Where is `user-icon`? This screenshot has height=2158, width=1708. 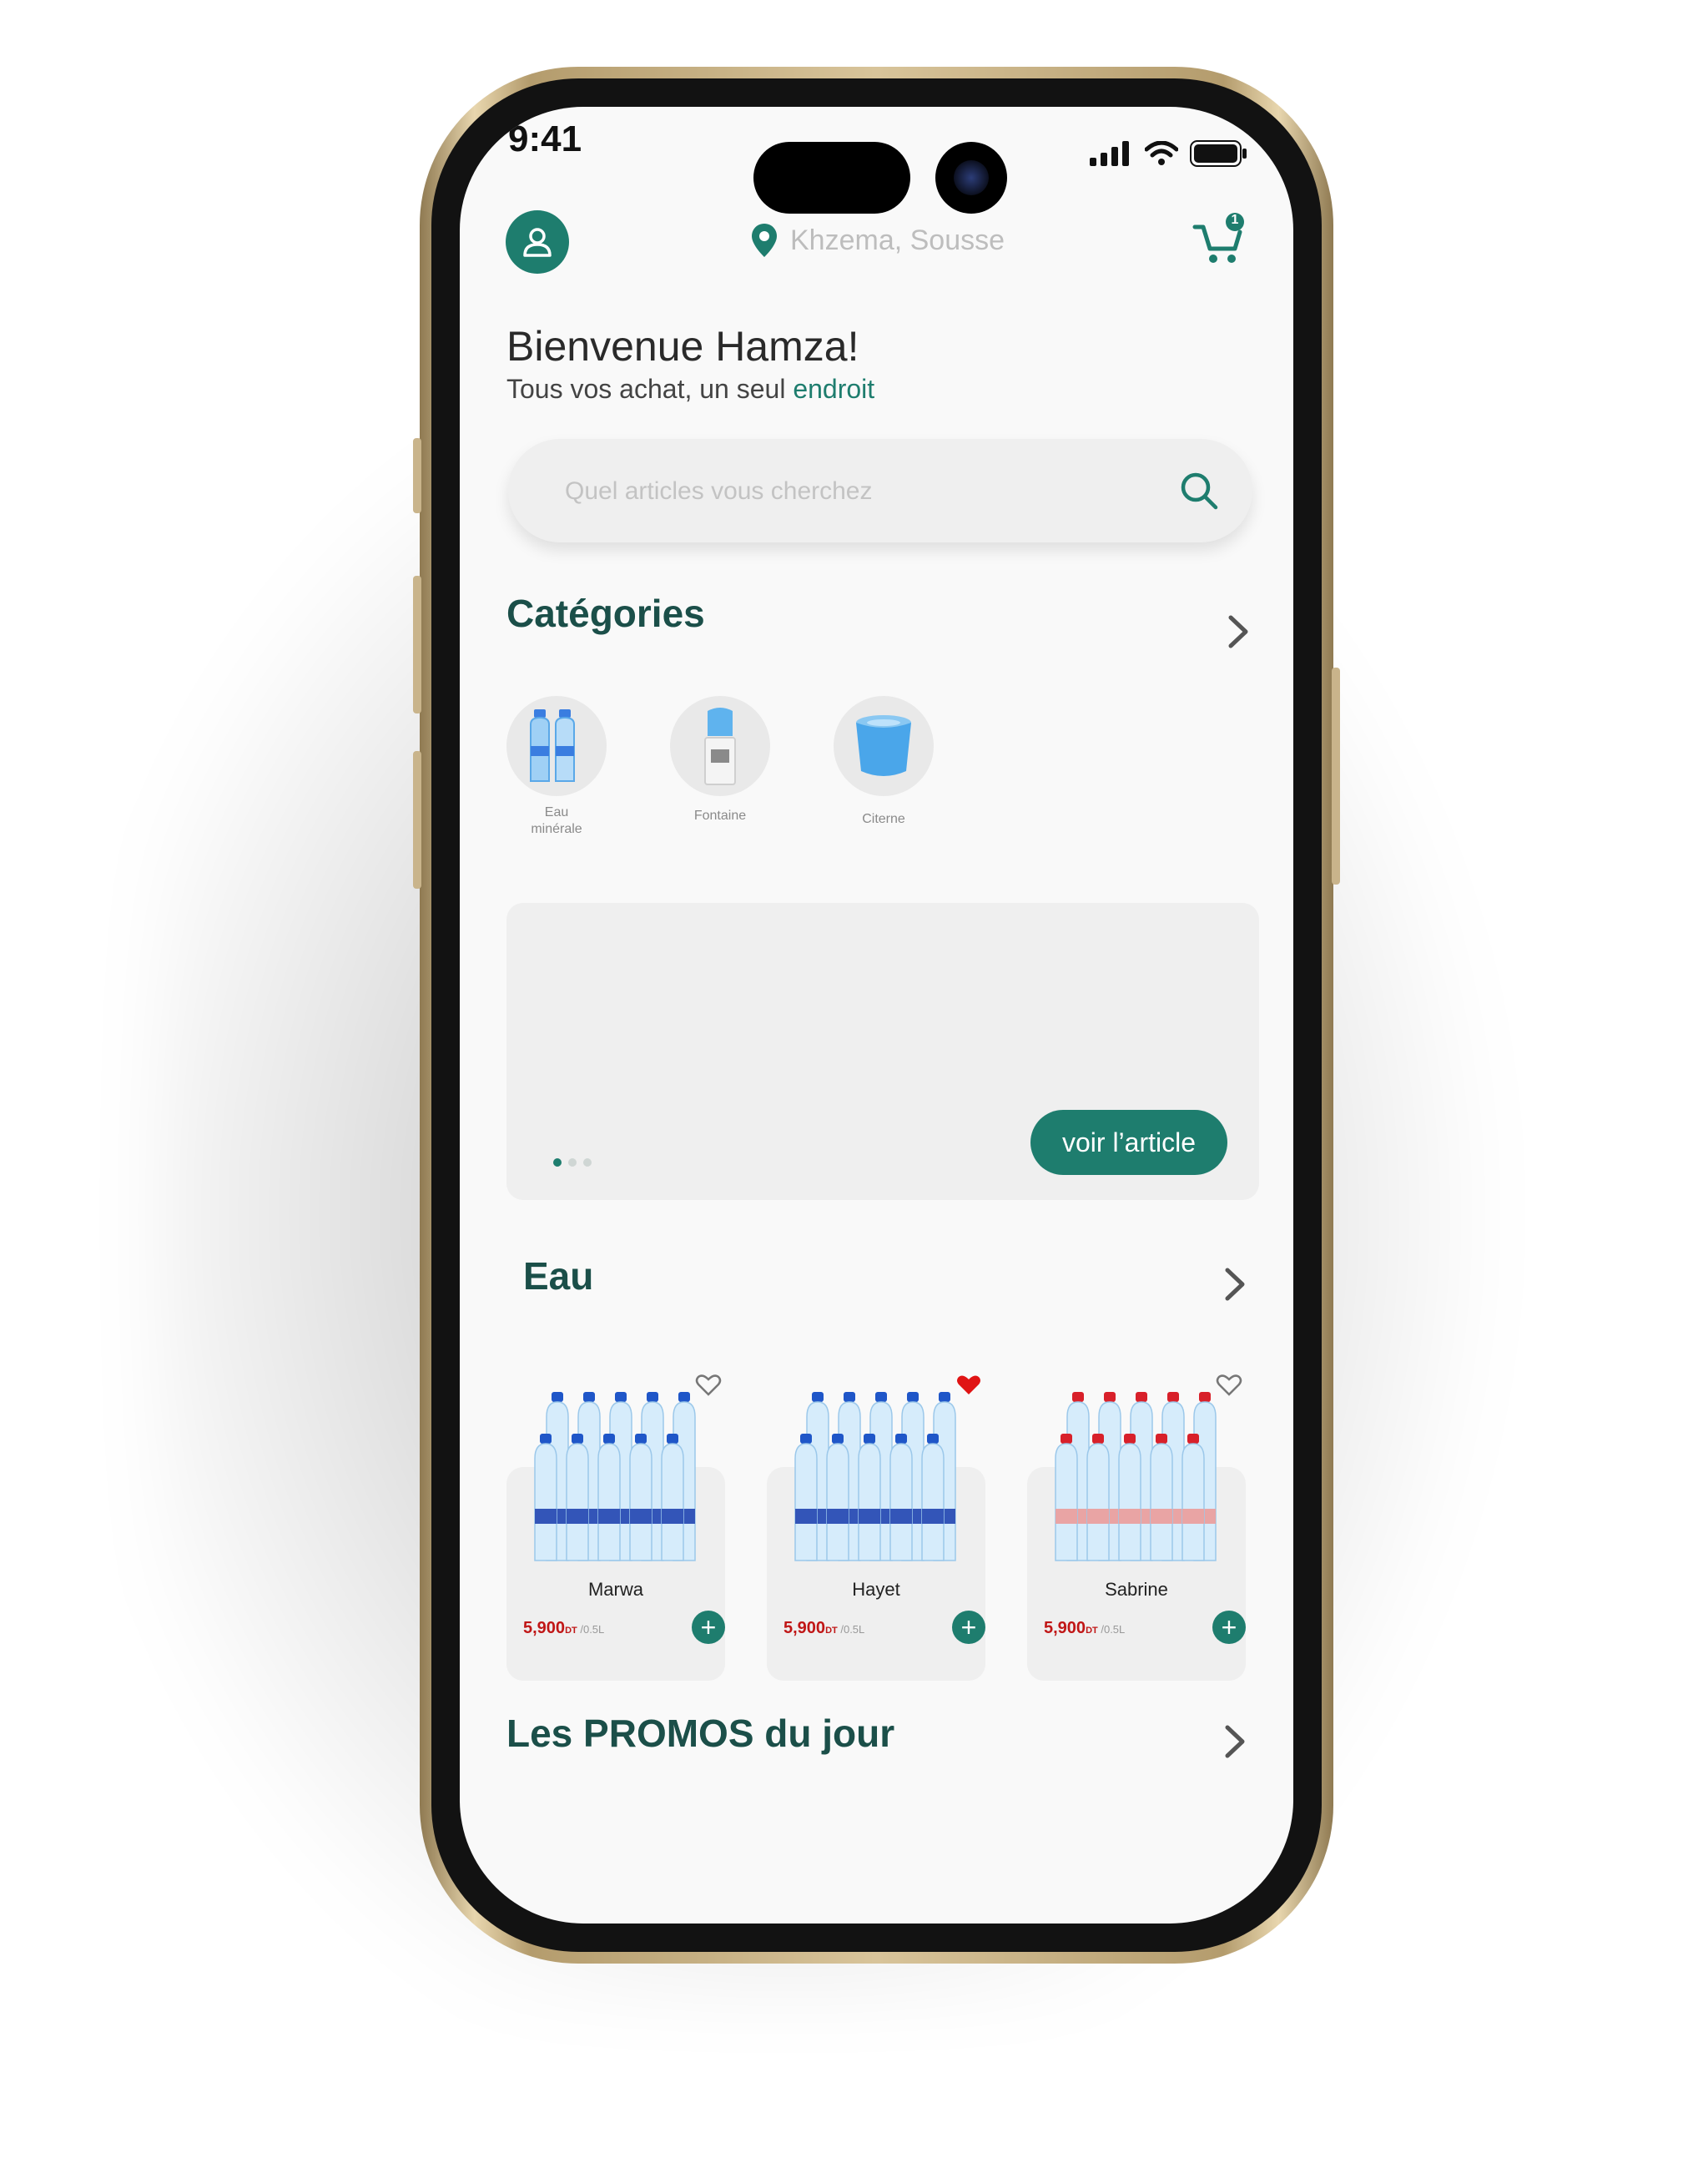 user-icon is located at coordinates (537, 243).